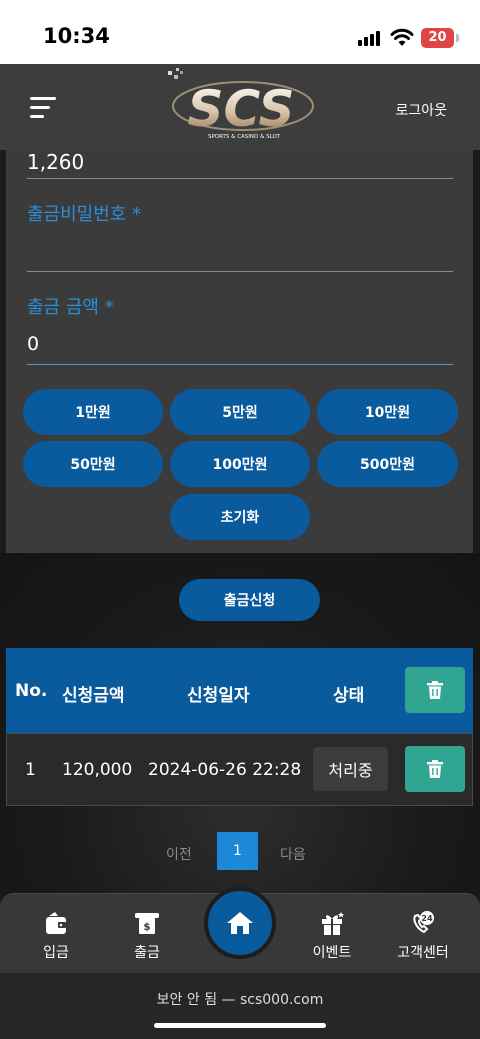 This screenshot has height=1039, width=480. Describe the element at coordinates (240, 364) in the screenshot. I see `amount-underline` at that location.